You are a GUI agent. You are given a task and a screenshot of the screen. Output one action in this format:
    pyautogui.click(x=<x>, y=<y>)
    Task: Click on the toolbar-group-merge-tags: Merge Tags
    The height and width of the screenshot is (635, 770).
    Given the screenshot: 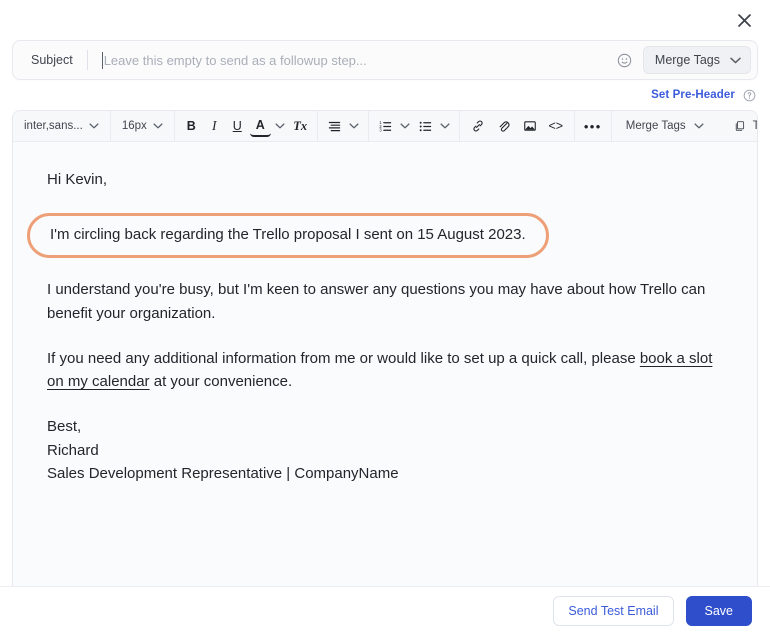 What is the action you would take?
    pyautogui.click(x=665, y=126)
    